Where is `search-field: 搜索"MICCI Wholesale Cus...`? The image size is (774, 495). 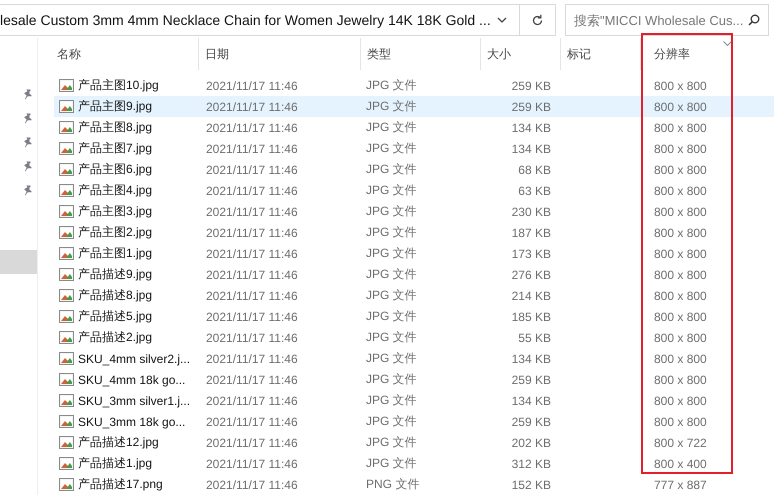
search-field: 搜索"MICCI Wholesale Cus... is located at coordinates (667, 20).